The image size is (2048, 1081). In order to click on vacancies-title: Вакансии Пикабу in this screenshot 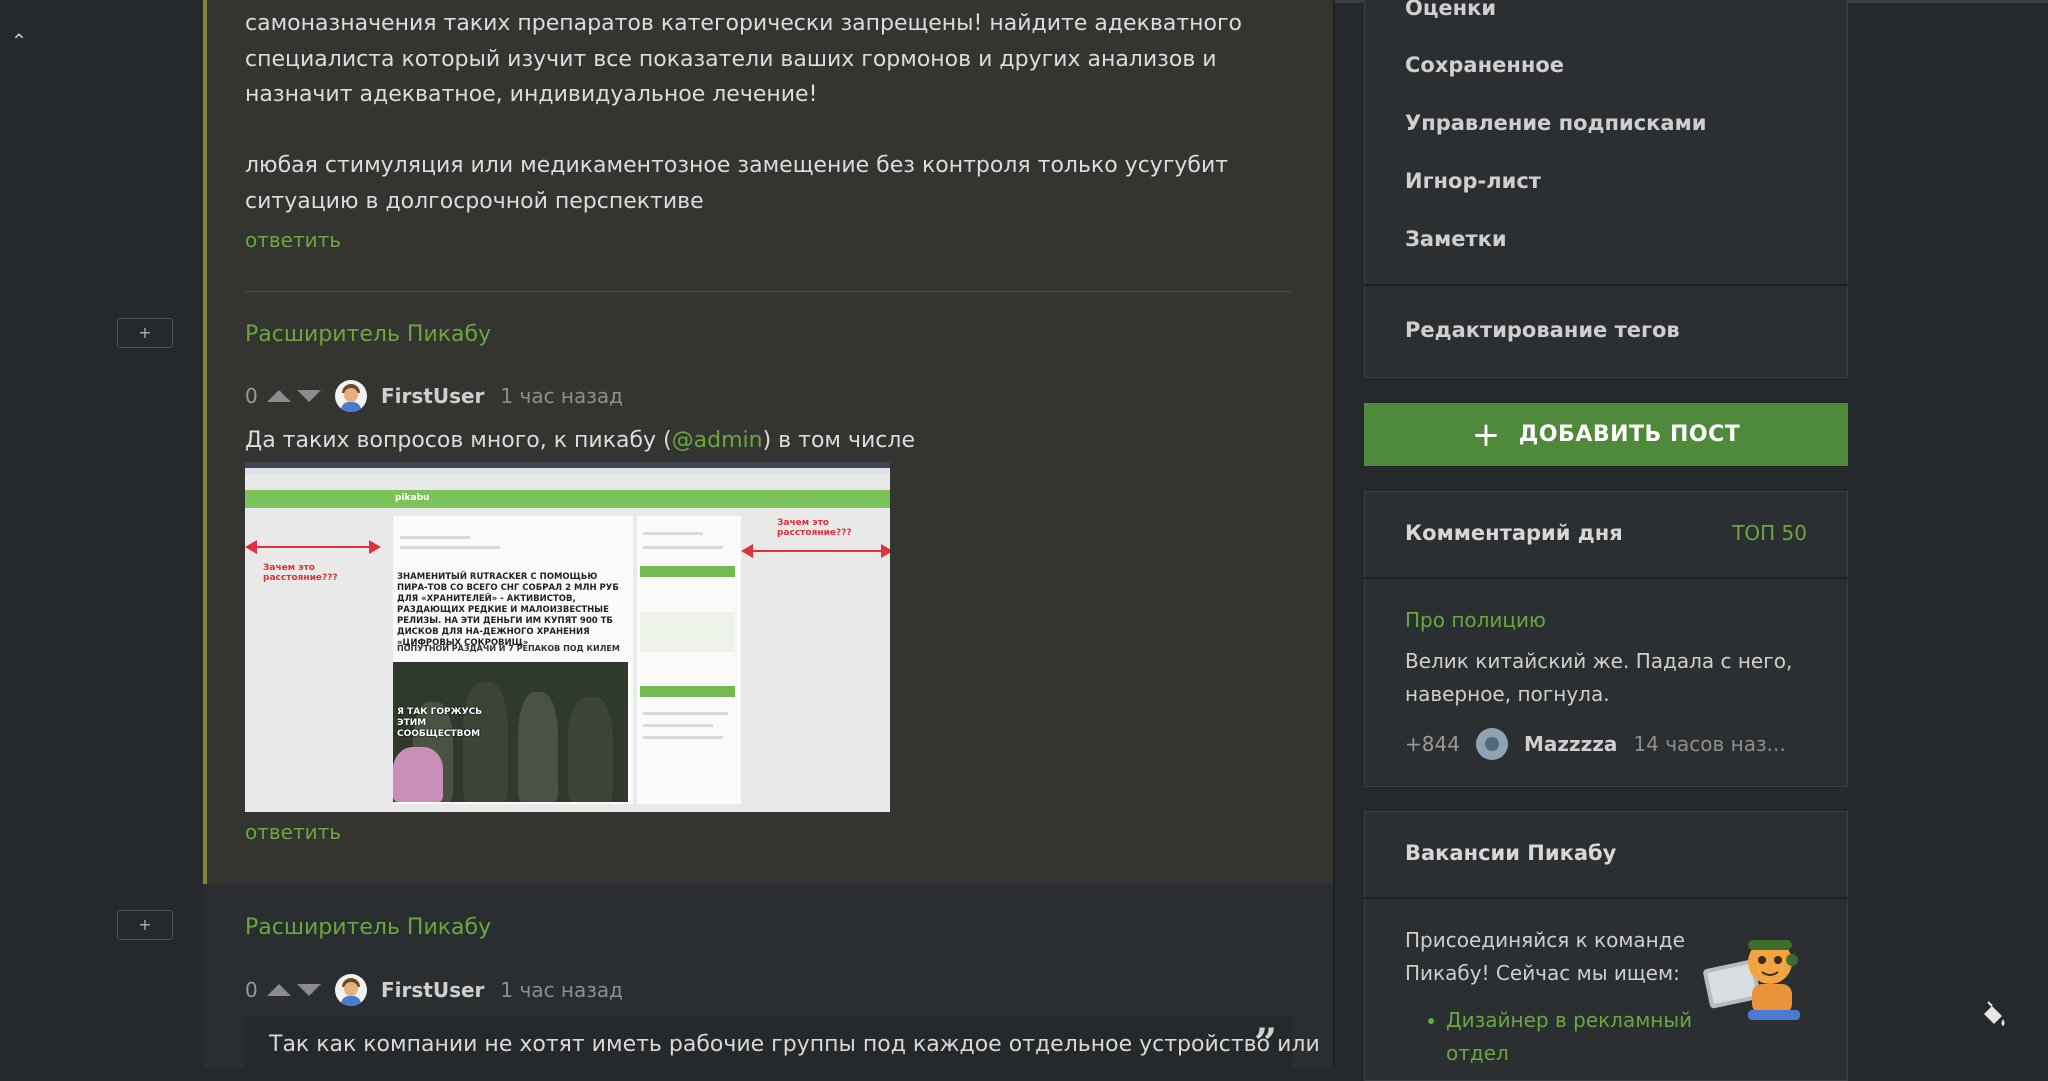, I will do `click(1511, 853)`.